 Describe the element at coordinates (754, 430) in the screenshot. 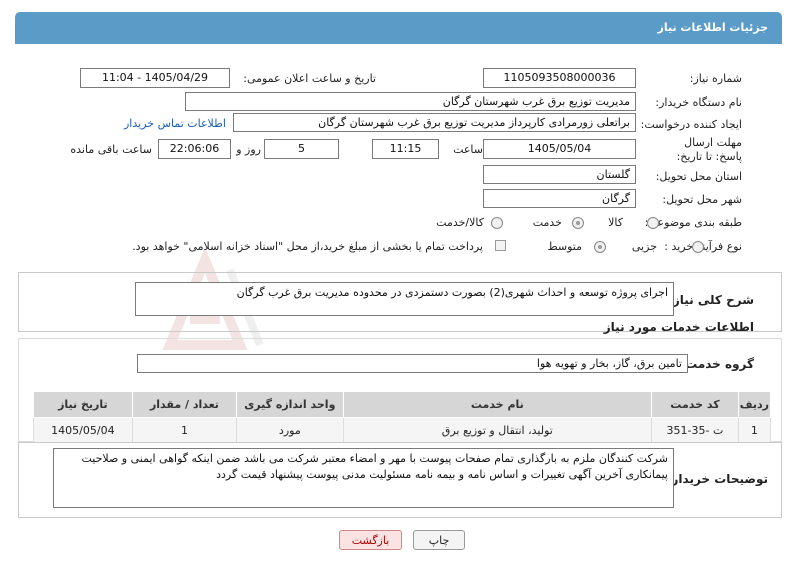

I see `cell-row: 1` at that location.